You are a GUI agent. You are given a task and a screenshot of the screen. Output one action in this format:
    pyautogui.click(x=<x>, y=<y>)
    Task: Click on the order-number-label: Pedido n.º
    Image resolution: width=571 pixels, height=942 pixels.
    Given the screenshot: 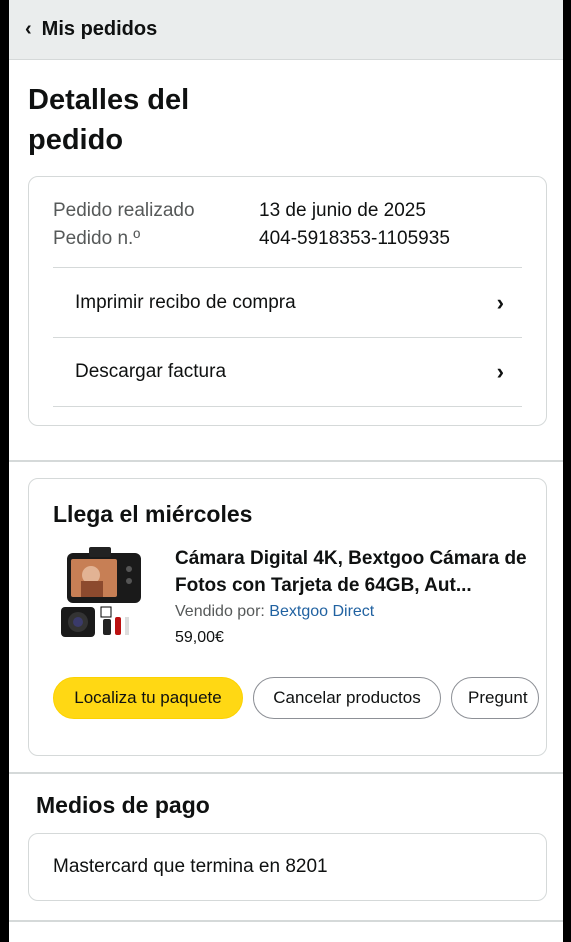 What is the action you would take?
    pyautogui.click(x=97, y=238)
    